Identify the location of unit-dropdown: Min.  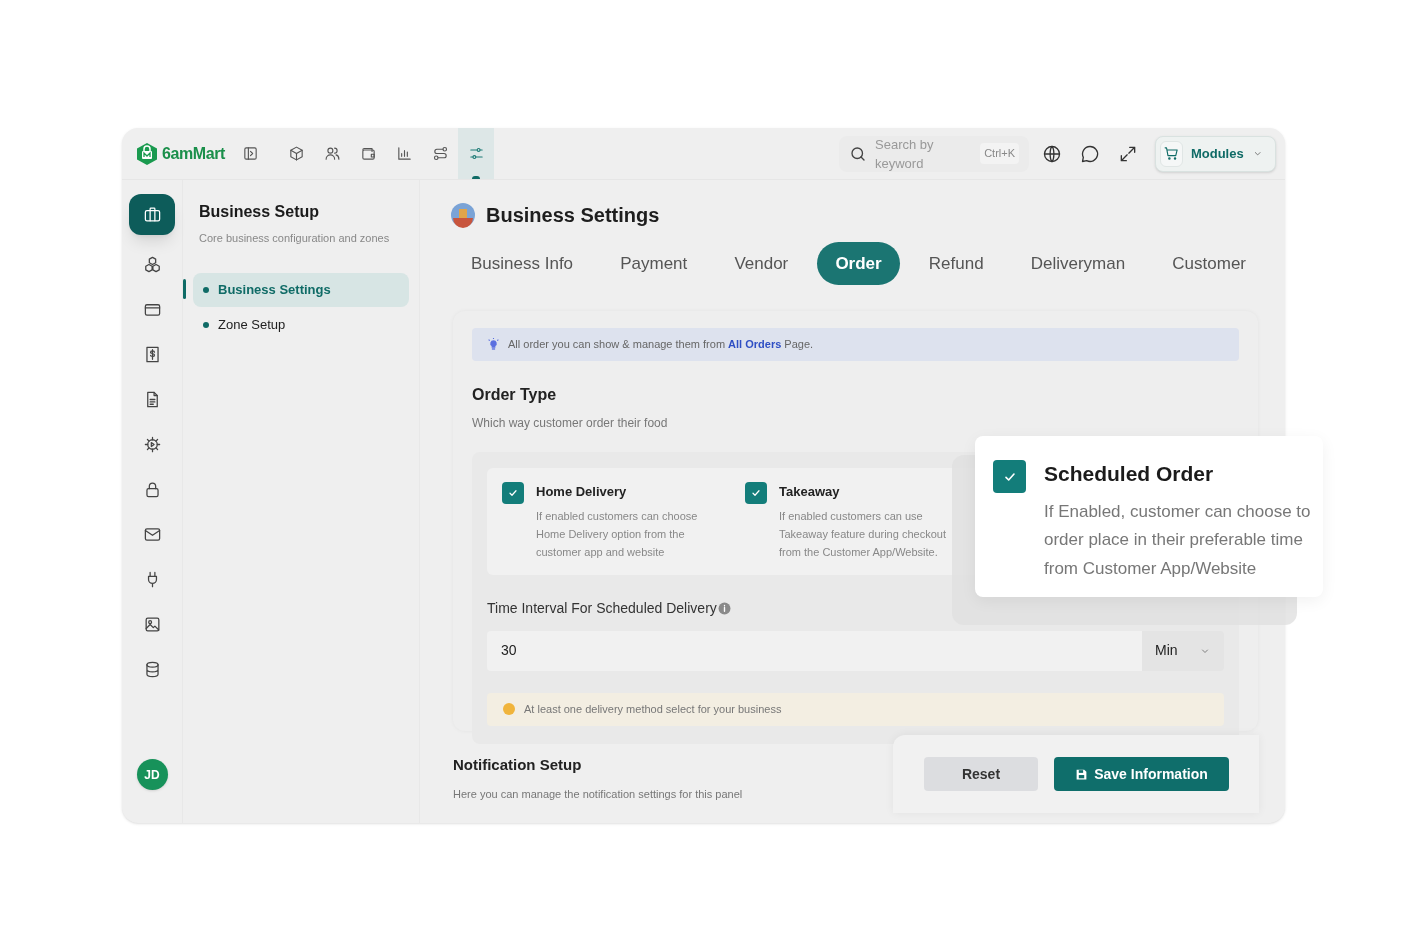
(1183, 650).